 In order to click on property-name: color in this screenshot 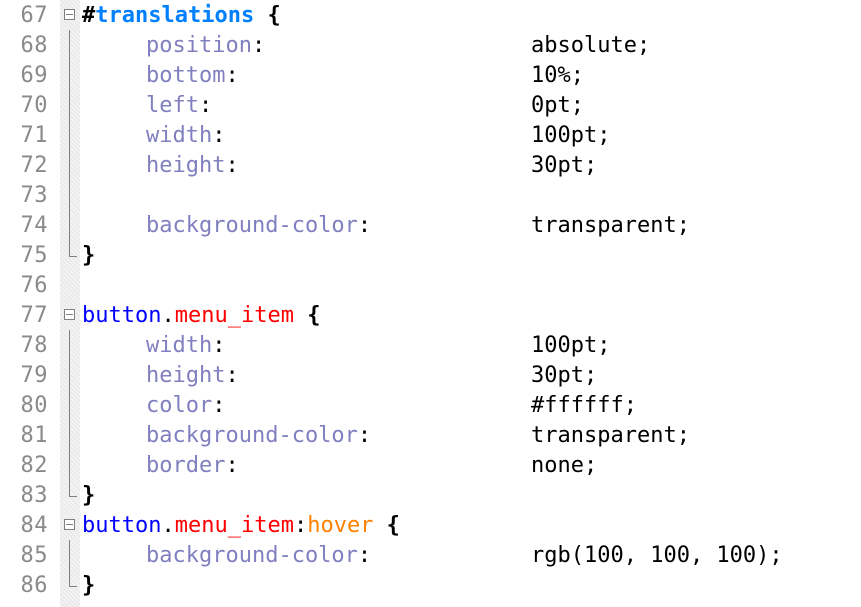, I will do `click(179, 405)`.